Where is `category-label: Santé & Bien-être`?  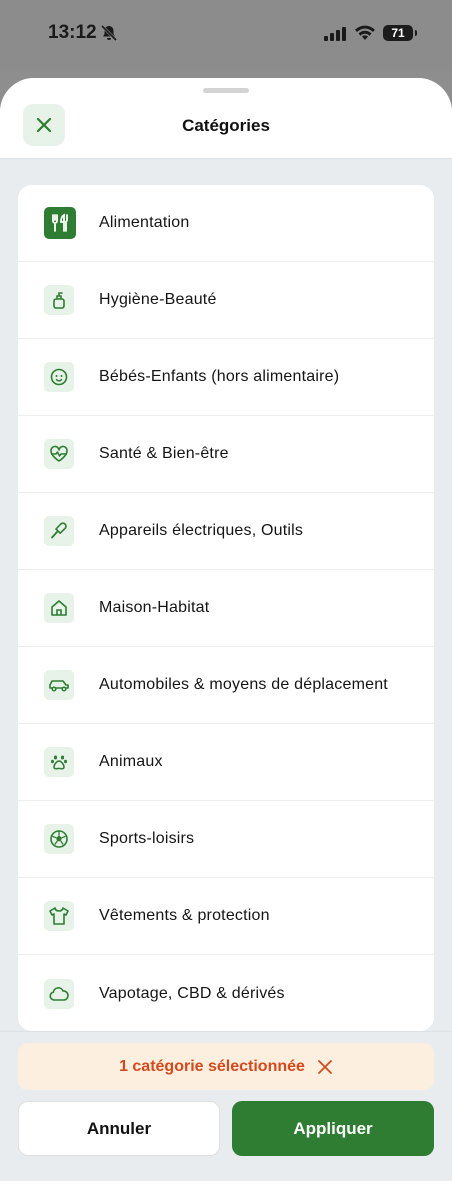 category-label: Santé & Bien-être is located at coordinates (164, 453).